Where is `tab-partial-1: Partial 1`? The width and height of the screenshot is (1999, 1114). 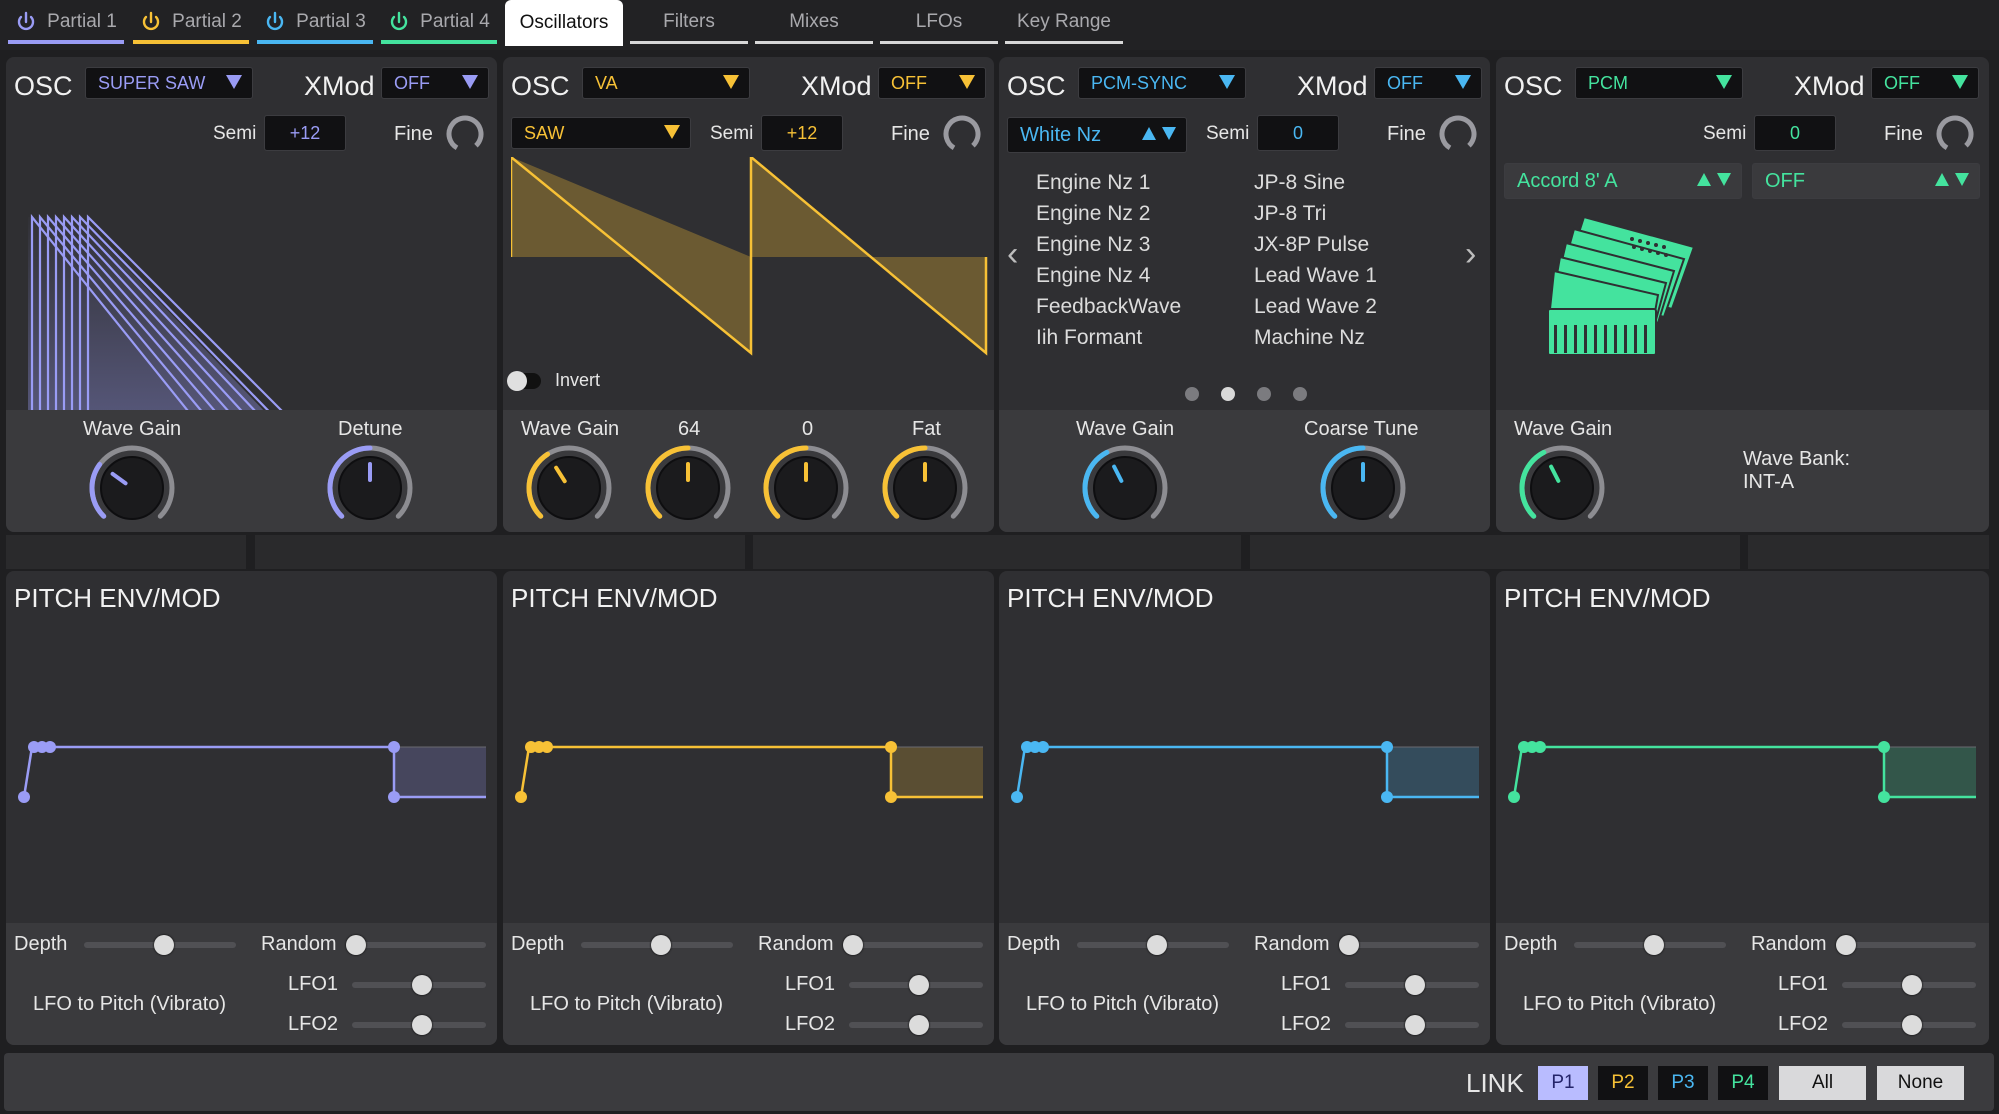 tab-partial-1: Partial 1 is located at coordinates (66, 22).